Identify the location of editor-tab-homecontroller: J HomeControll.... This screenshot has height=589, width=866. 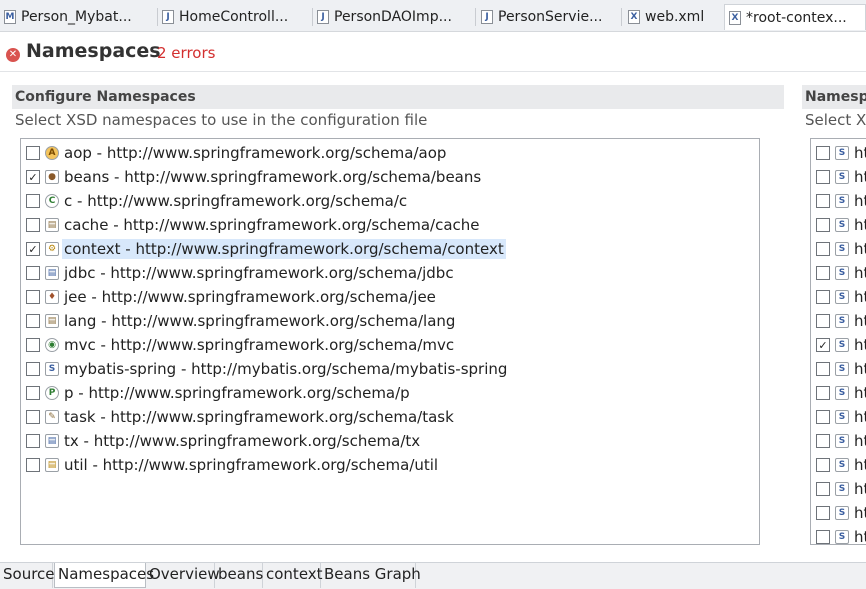
(236, 17).